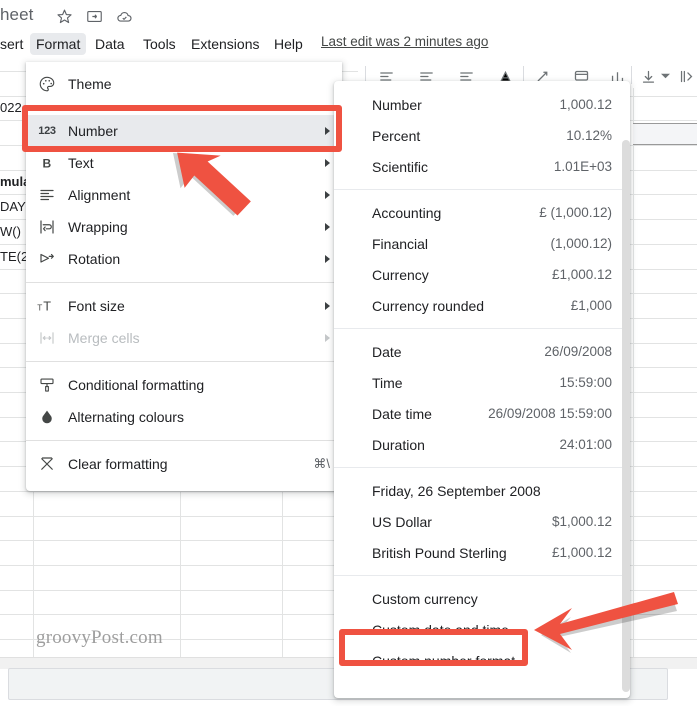 The image size is (697, 706). What do you see at coordinates (686, 76) in the screenshot?
I see `functions-icon` at bounding box center [686, 76].